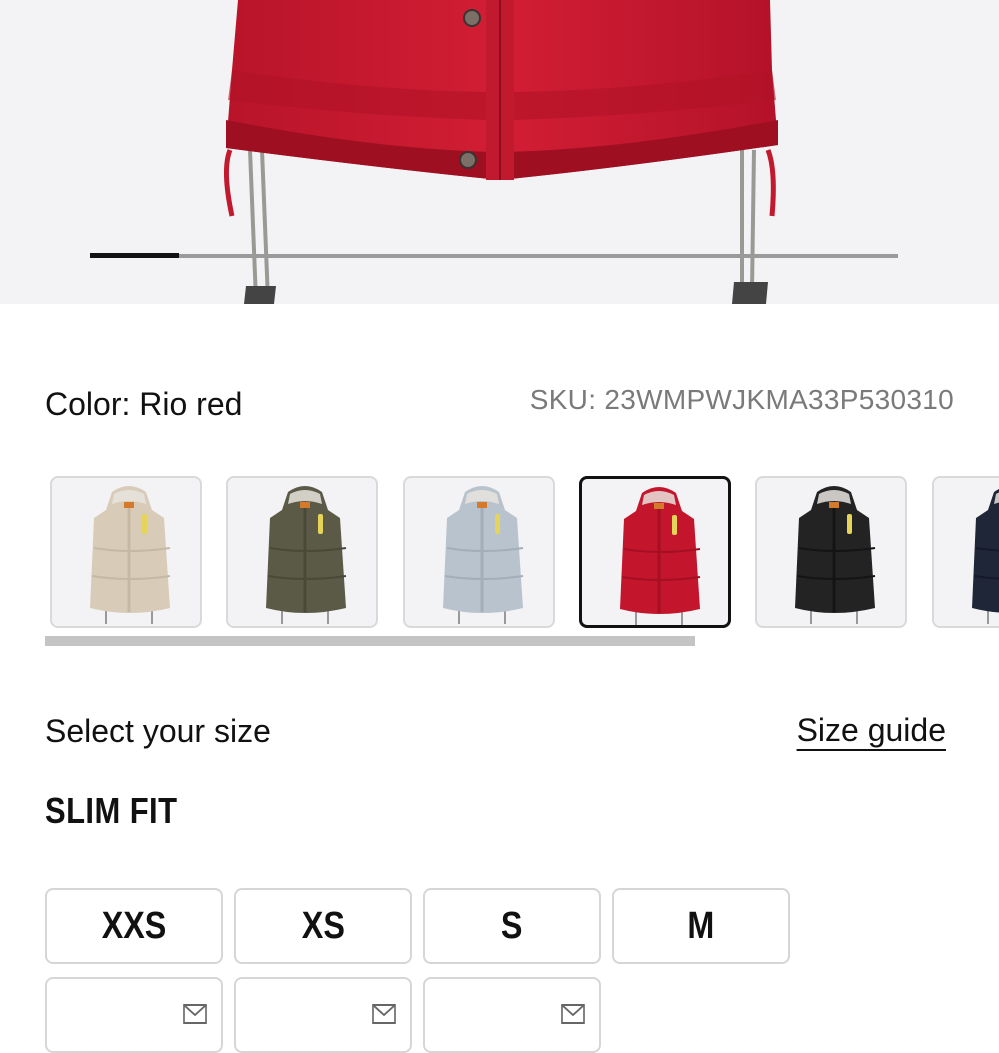 The image size is (999, 1053). I want to click on size-prompt: Select your size, so click(158, 731).